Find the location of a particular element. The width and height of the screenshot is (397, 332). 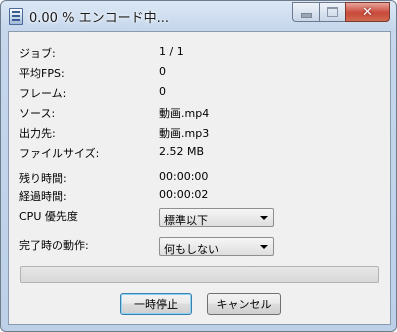

source-value: 動画.mp4 is located at coordinates (184, 113).